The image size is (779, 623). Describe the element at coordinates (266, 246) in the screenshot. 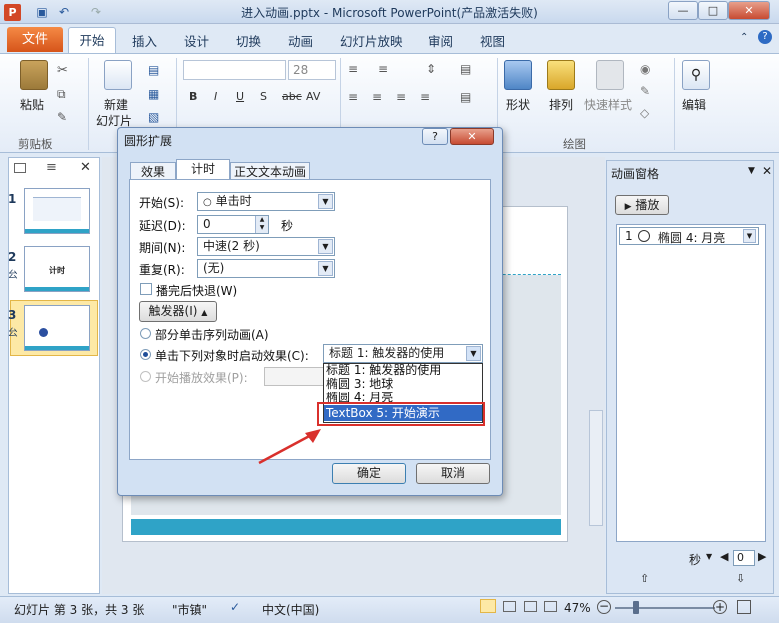

I see `period-select: 中速(2 秒) ▼` at that location.